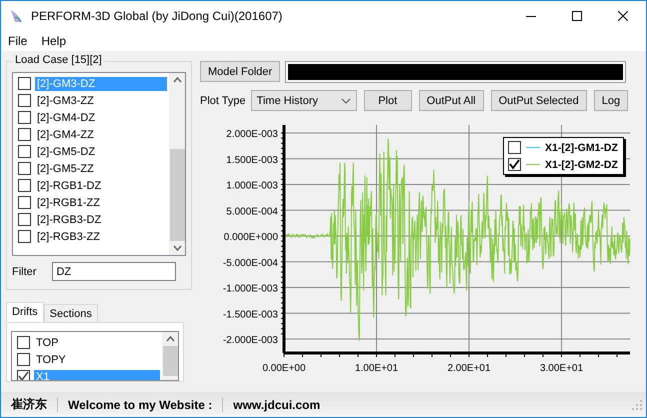 Image resolution: width=647 pixels, height=418 pixels. What do you see at coordinates (303, 100) in the screenshot?
I see `plot-type-dropdown: Time History` at bounding box center [303, 100].